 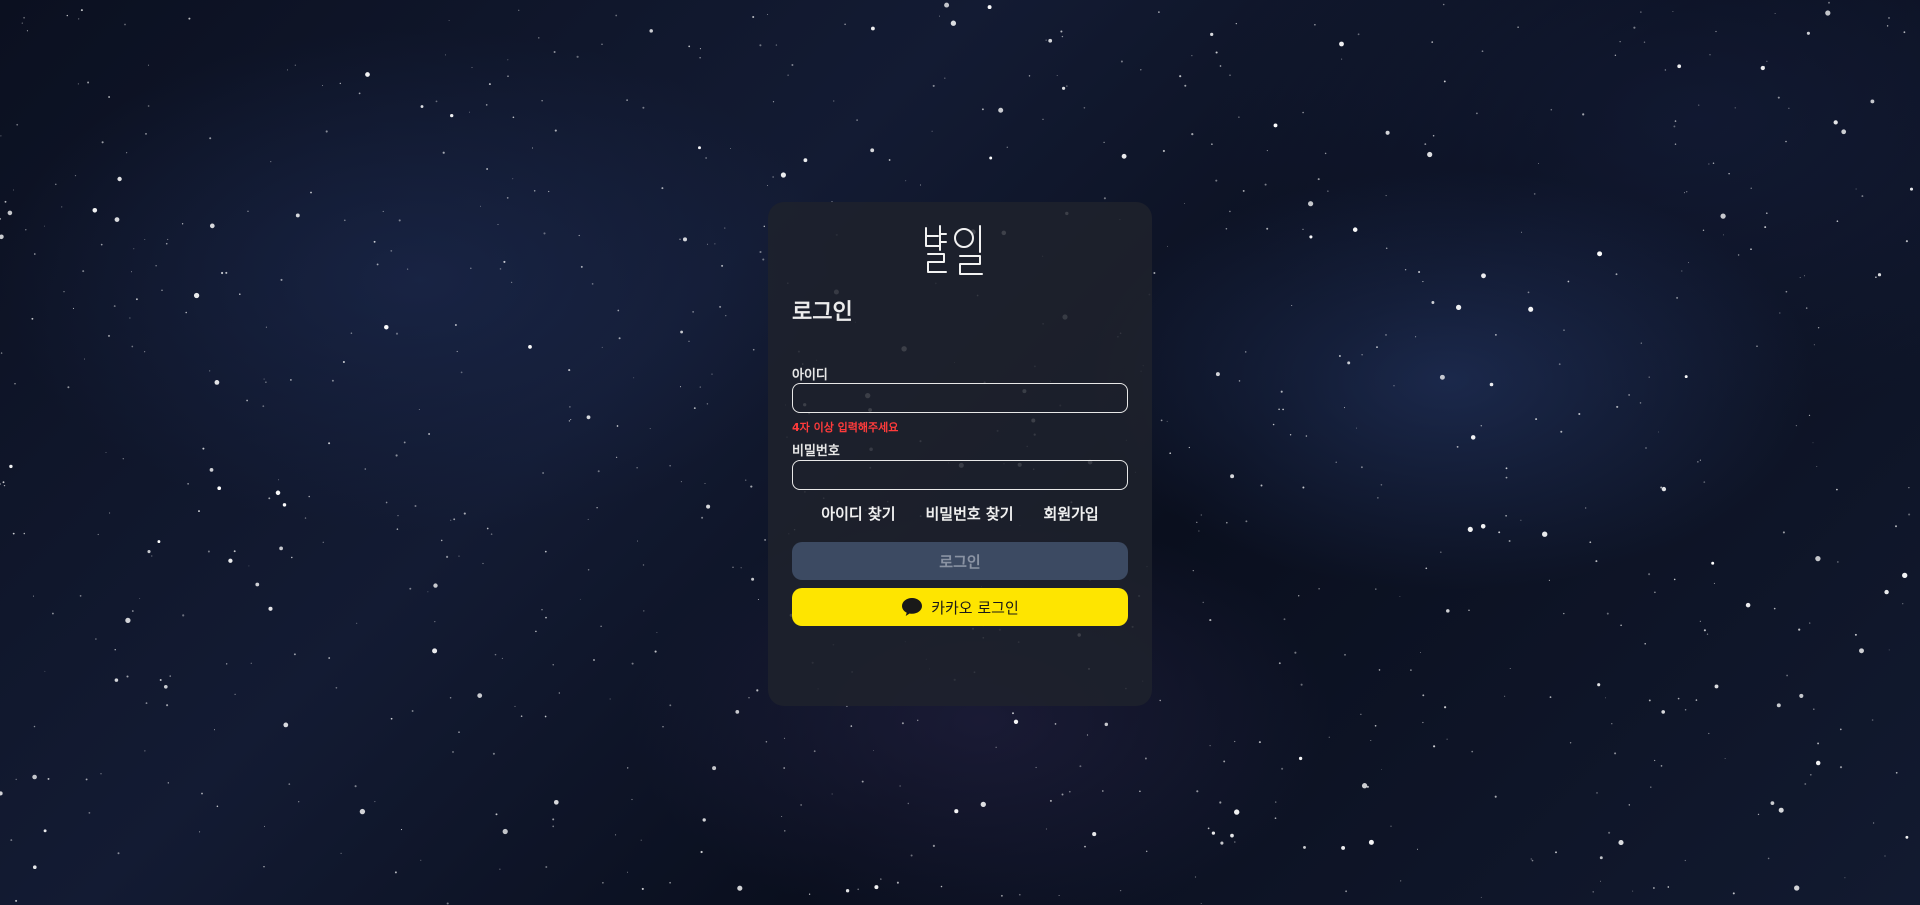 I want to click on kakao-login-button: 카카오 로그인, so click(x=960, y=607).